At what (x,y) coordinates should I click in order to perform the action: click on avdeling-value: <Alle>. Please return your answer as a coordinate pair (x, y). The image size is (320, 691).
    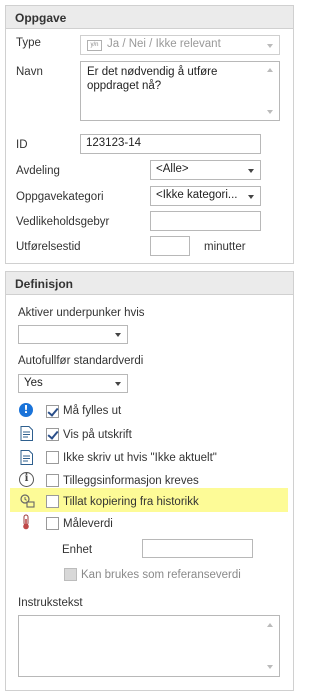
    Looking at the image, I should click on (172, 169).